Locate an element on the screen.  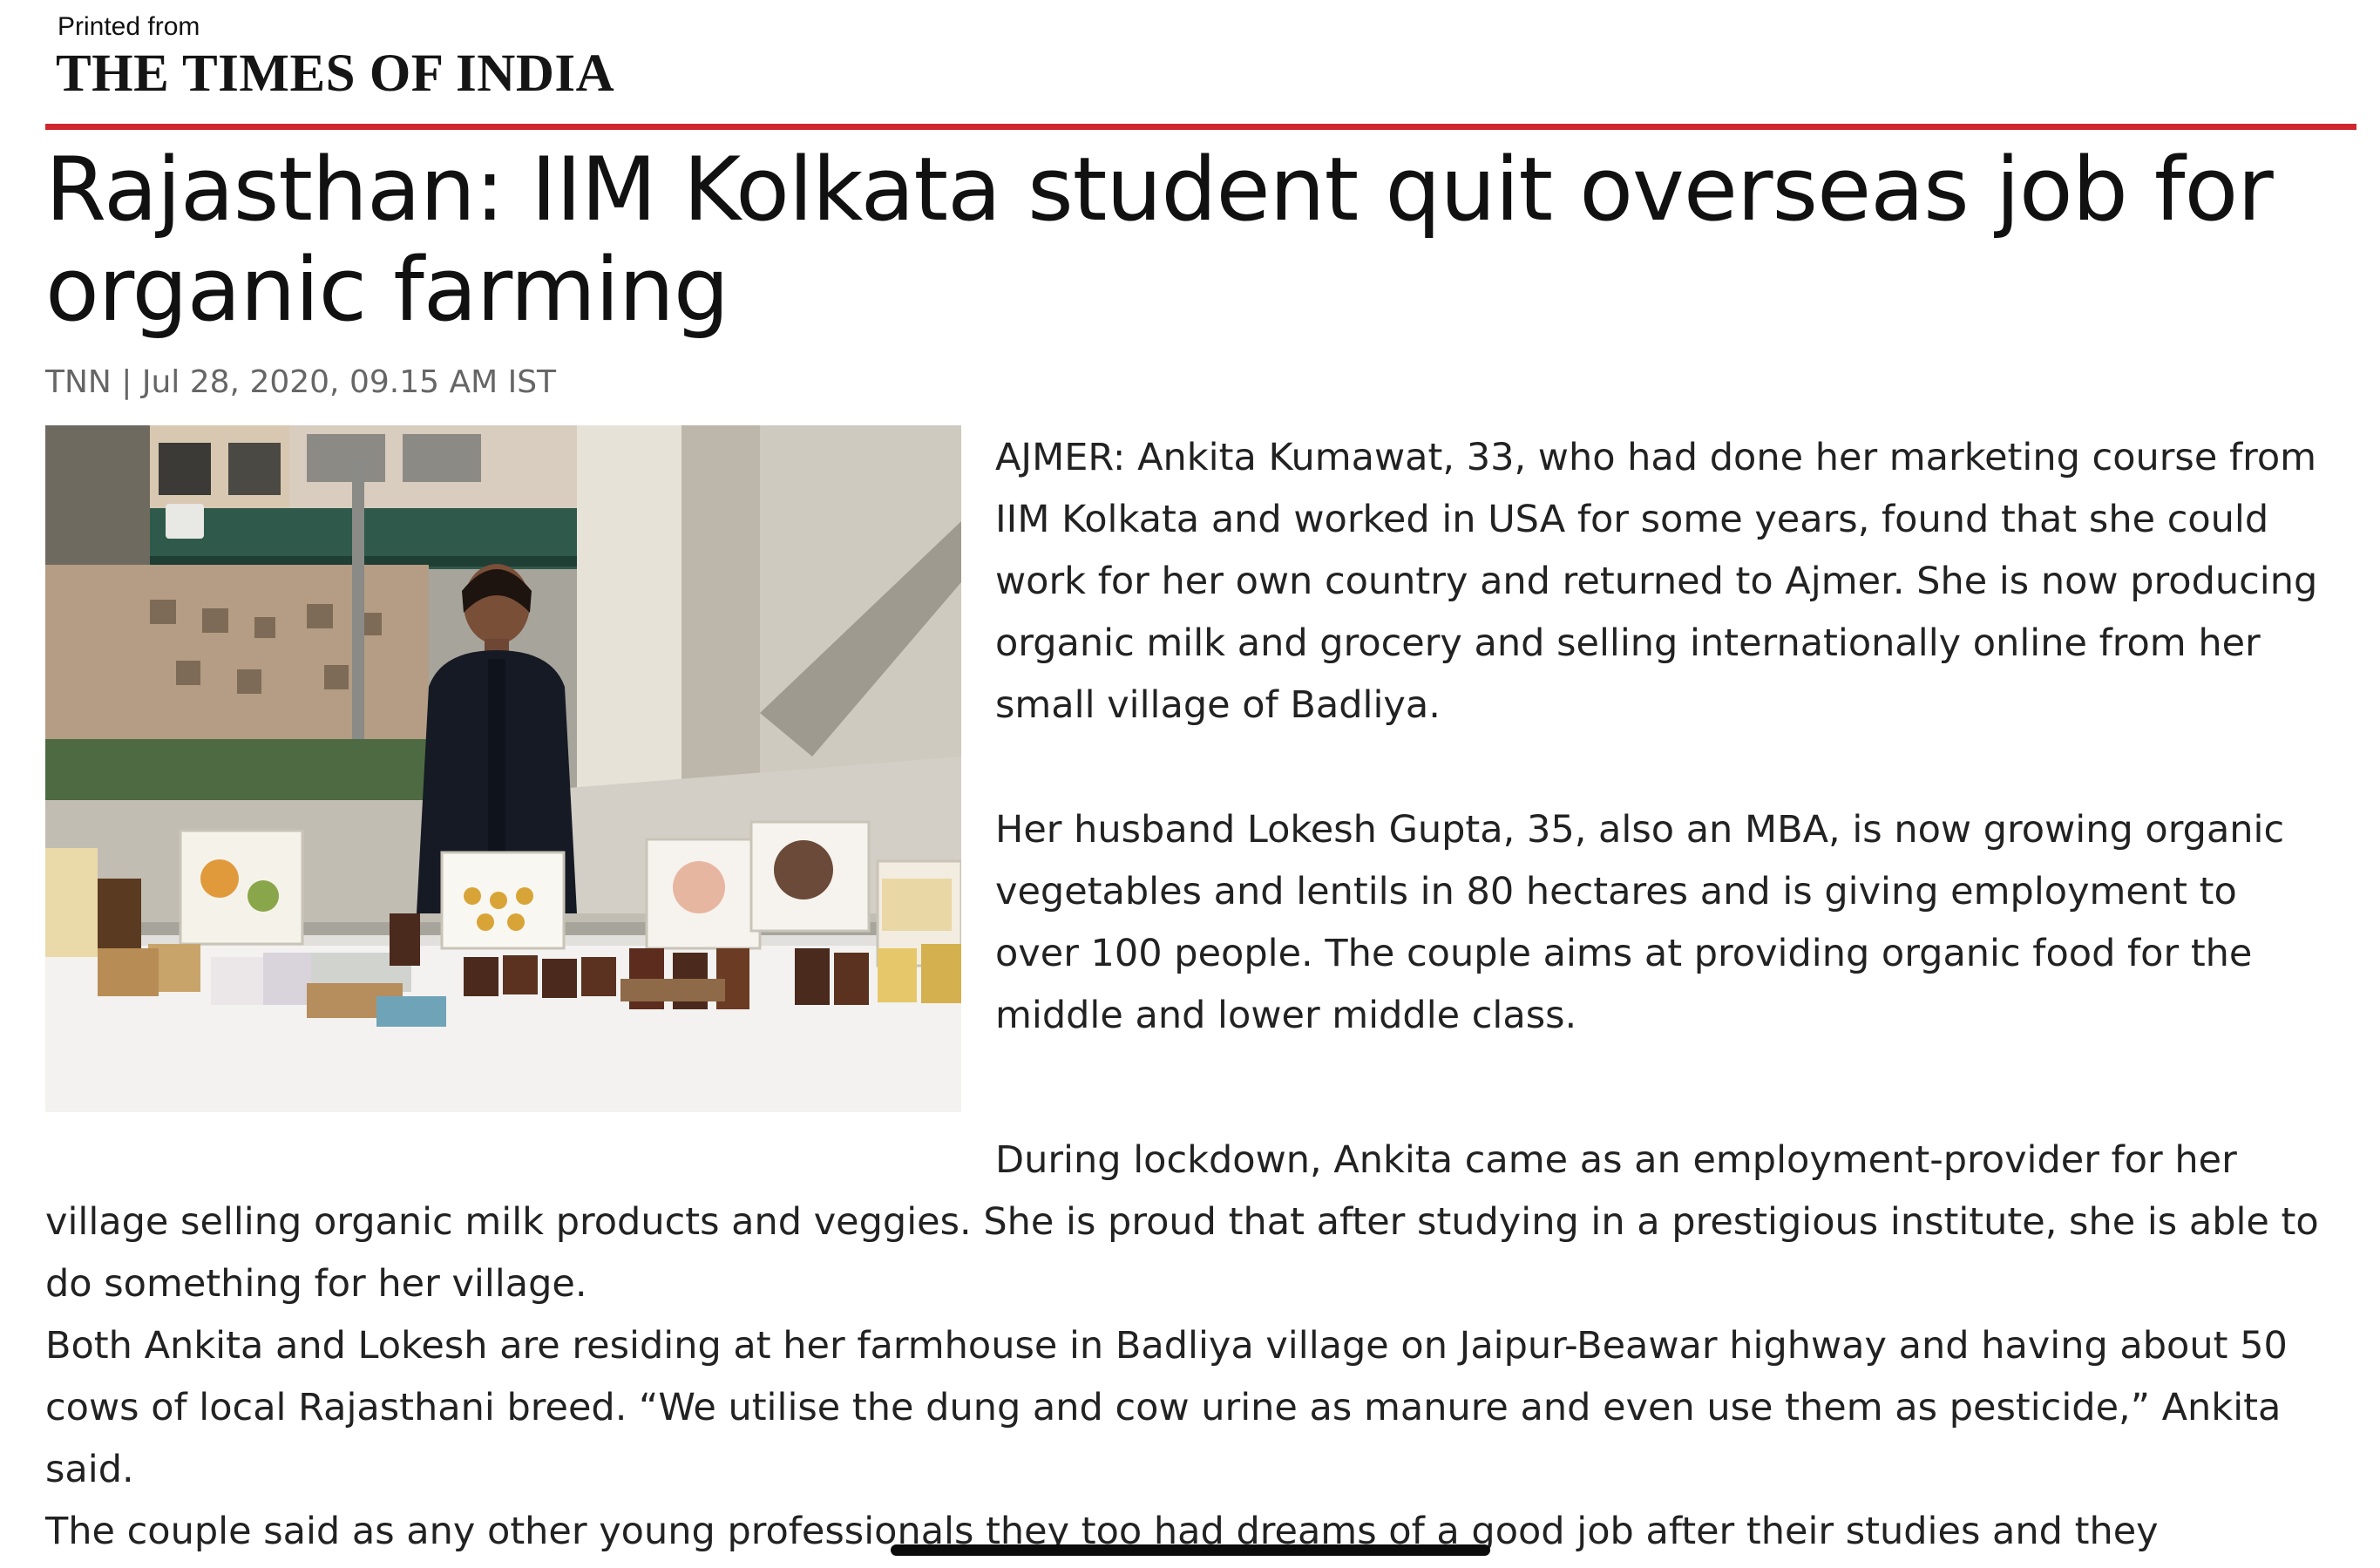
article-byline: TNN | Jul 28, 2020, 09.15 AM IST is located at coordinates (301, 382).